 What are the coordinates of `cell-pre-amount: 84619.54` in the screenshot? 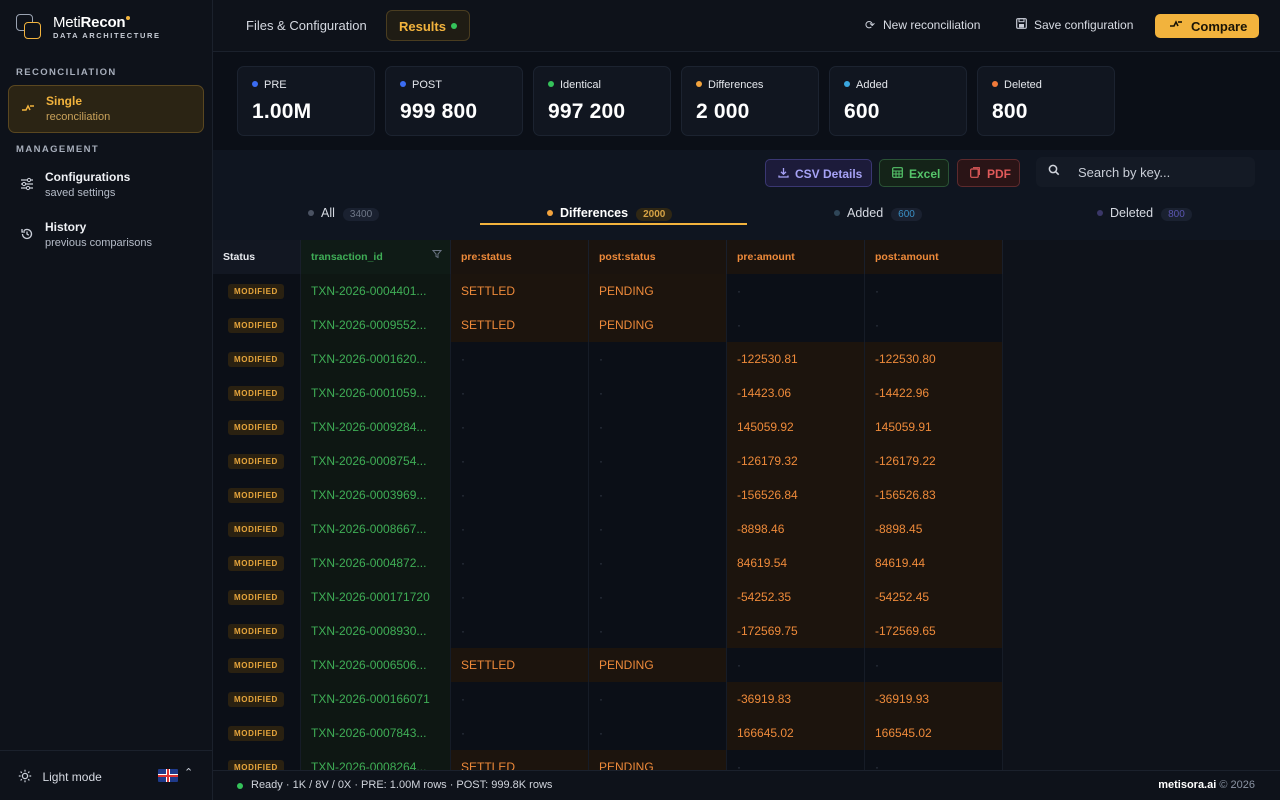 It's located at (796, 563).